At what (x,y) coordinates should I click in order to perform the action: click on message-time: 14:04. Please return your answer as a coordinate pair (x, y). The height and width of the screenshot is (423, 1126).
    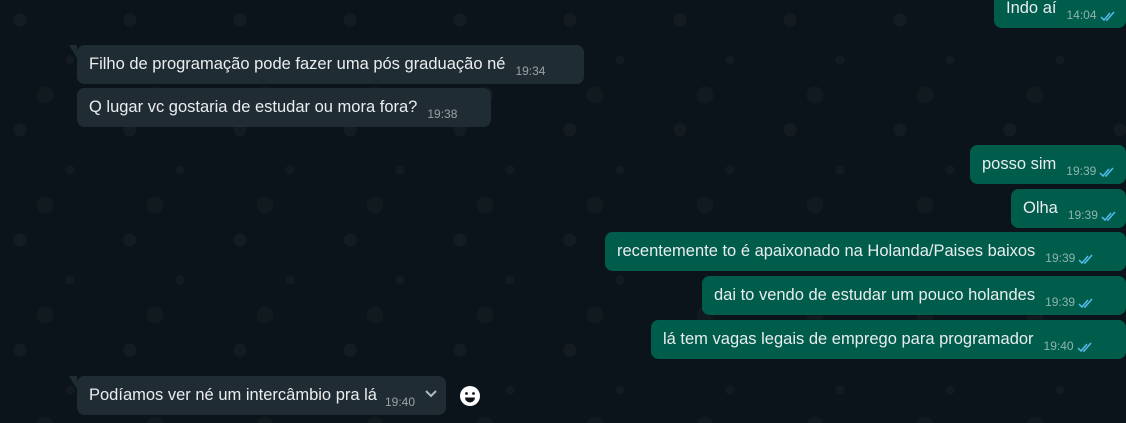
    Looking at the image, I should click on (1081, 15).